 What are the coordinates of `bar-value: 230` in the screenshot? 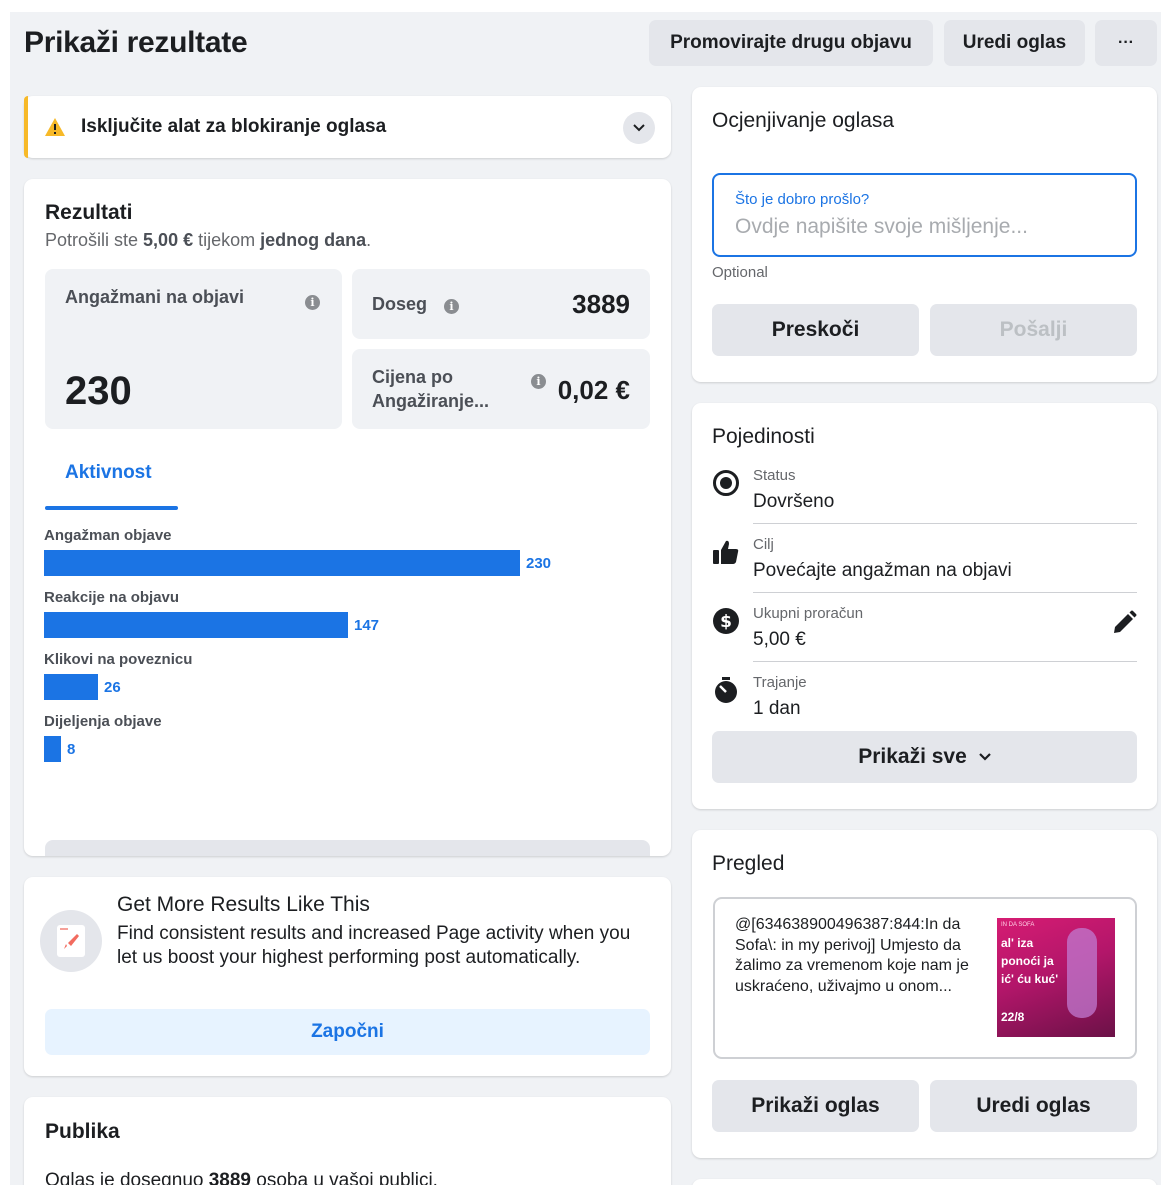 It's located at (539, 563).